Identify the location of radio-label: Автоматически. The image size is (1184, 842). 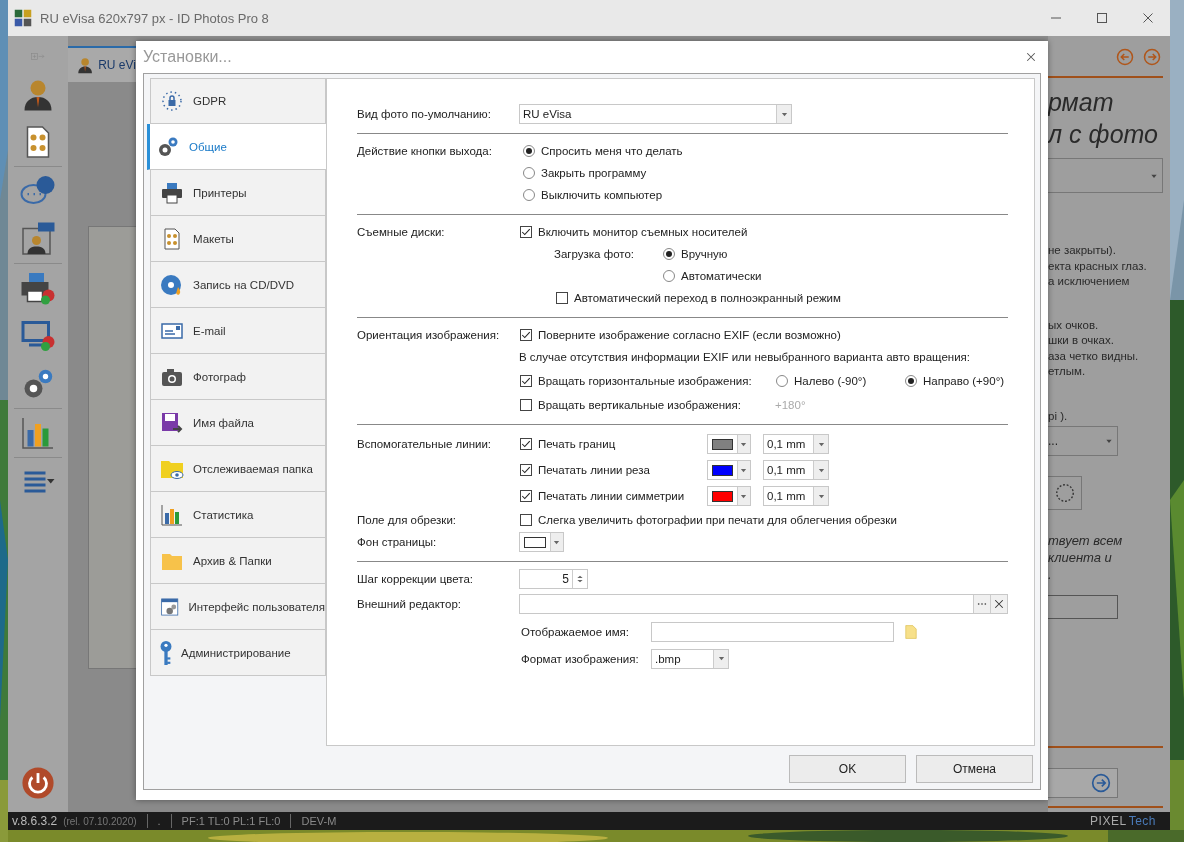
(721, 276).